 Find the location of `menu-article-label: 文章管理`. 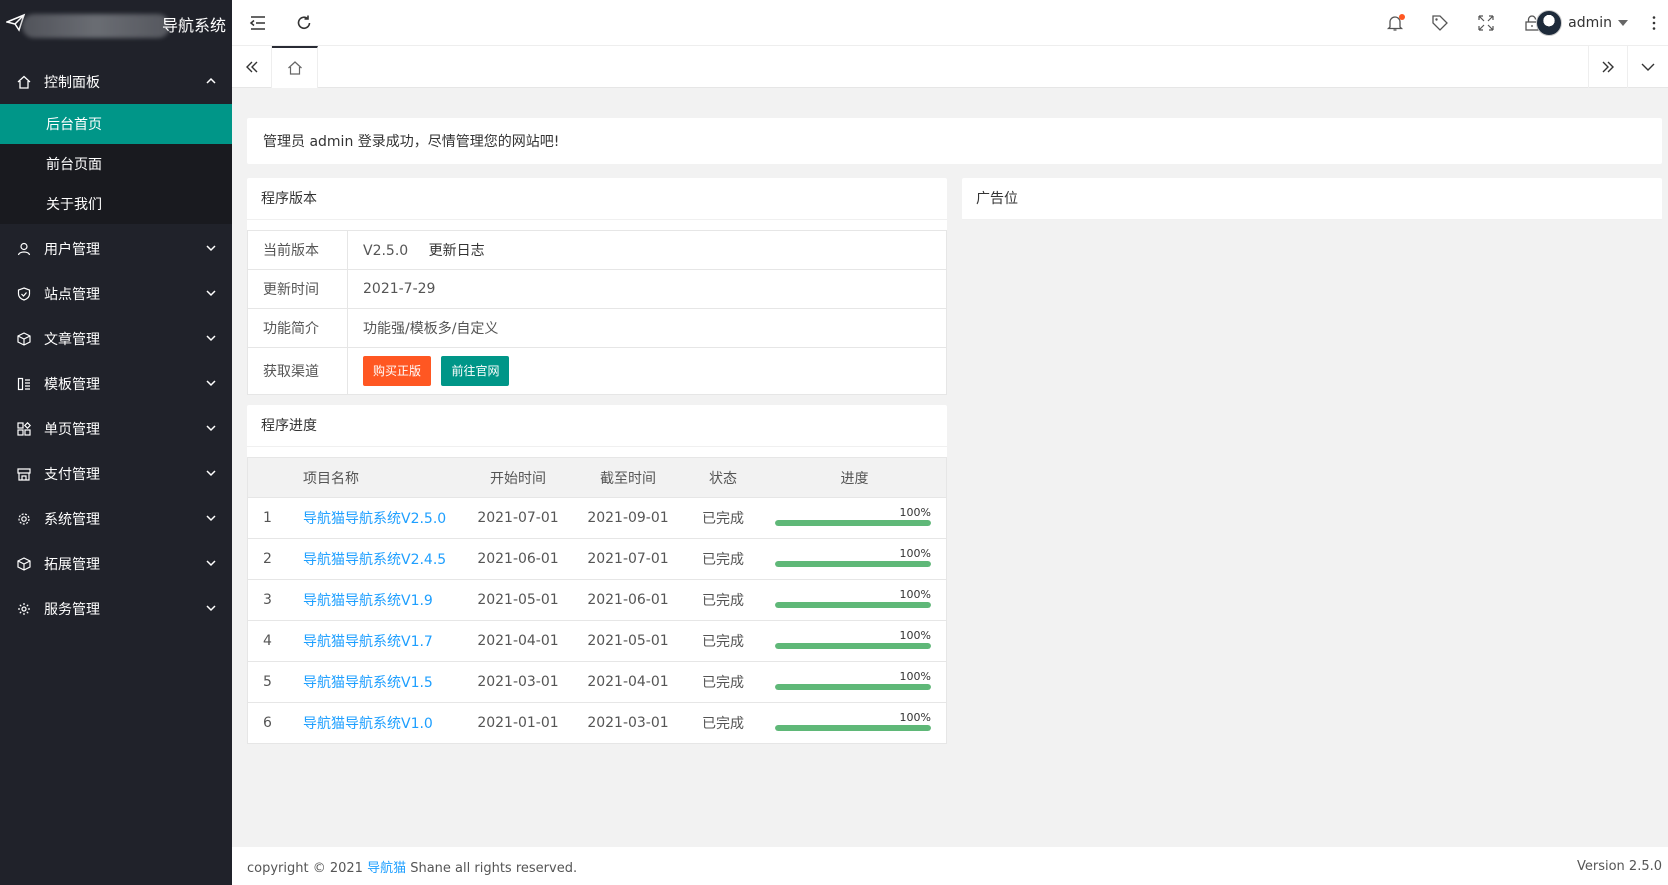

menu-article-label: 文章管理 is located at coordinates (72, 339).